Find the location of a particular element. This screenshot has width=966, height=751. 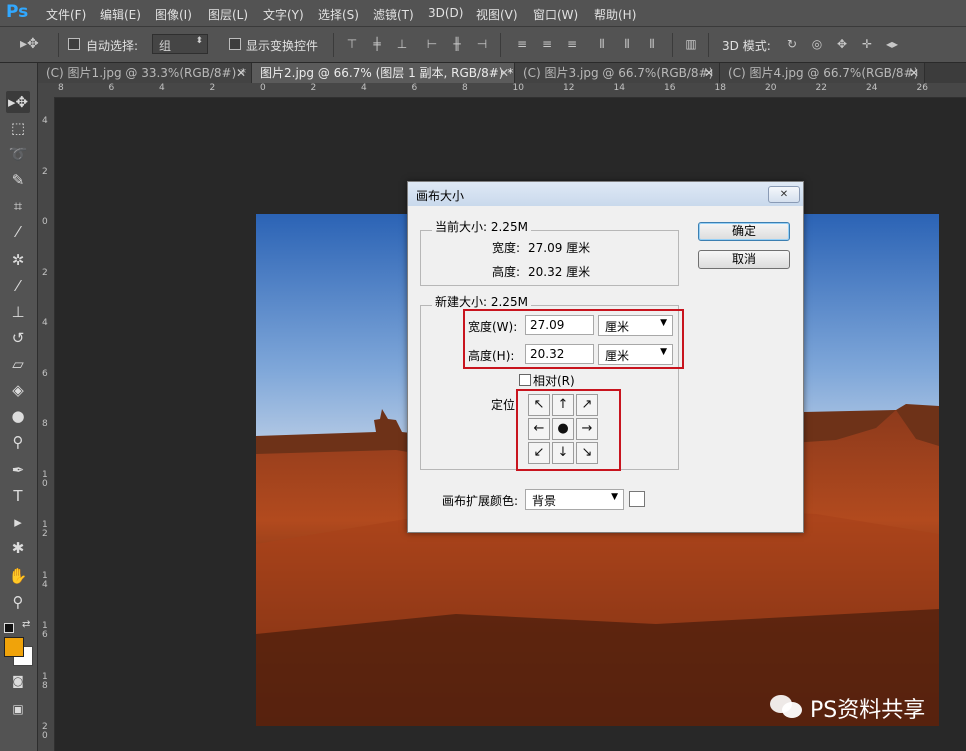

new-size-label: 新建大小: 2.25M is located at coordinates (481, 301).